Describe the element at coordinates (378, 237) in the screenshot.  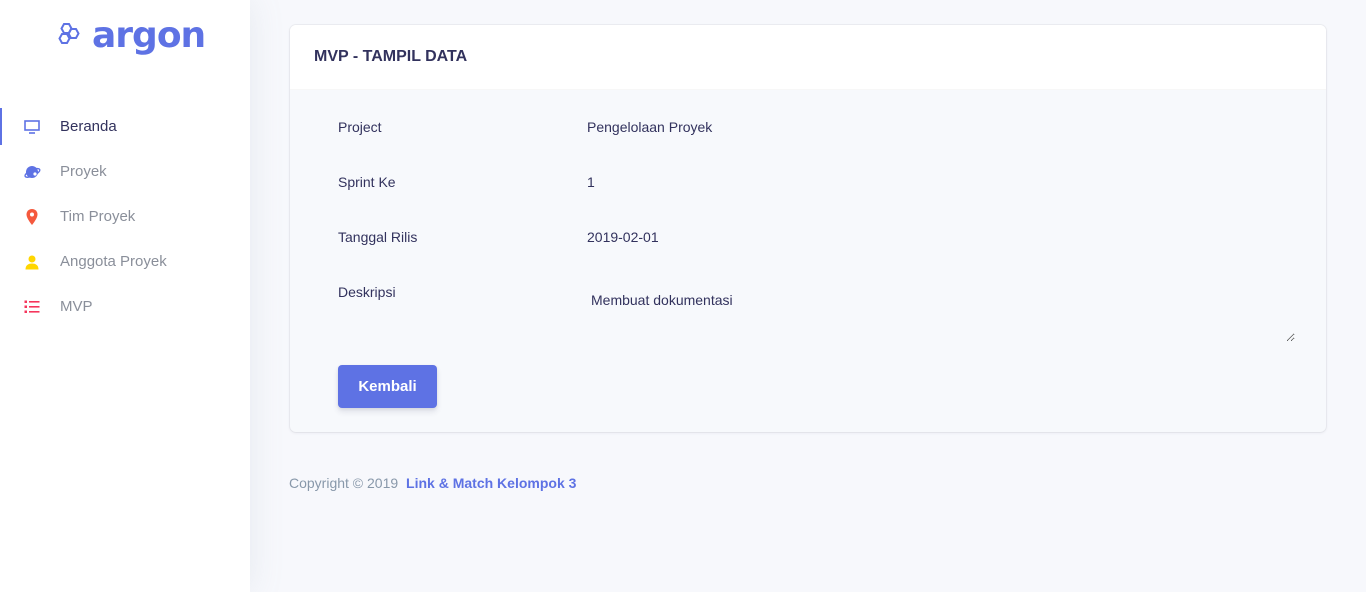
I see `field-label: Tanggal Rilis` at that location.